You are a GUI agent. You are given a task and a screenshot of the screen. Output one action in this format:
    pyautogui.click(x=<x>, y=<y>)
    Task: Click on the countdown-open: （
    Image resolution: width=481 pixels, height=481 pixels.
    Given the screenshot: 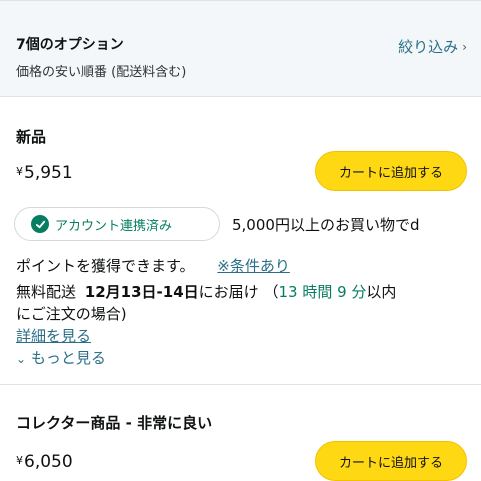 What is the action you would take?
    pyautogui.click(x=271, y=292)
    